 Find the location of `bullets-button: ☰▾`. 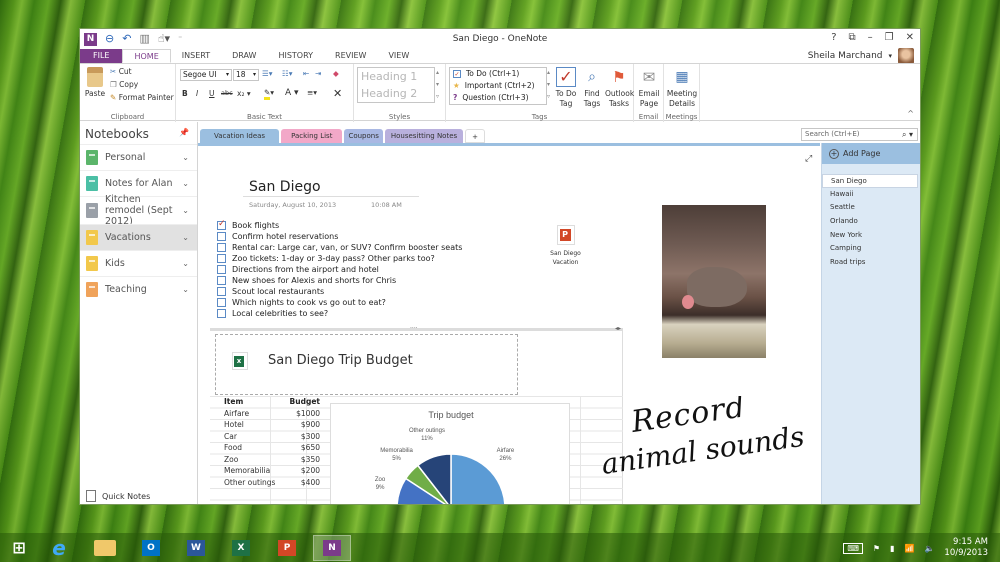

bullets-button: ☰▾ is located at coordinates (267, 73).